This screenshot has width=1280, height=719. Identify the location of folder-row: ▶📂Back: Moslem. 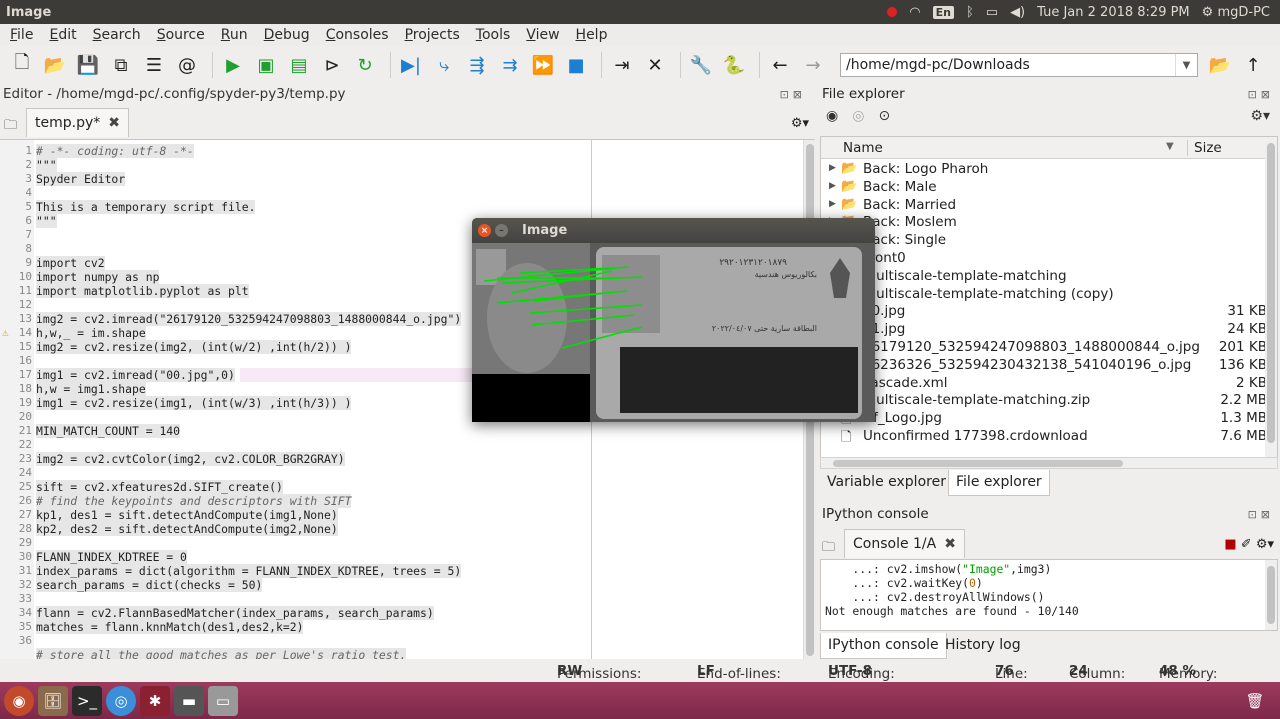
(1046, 223).